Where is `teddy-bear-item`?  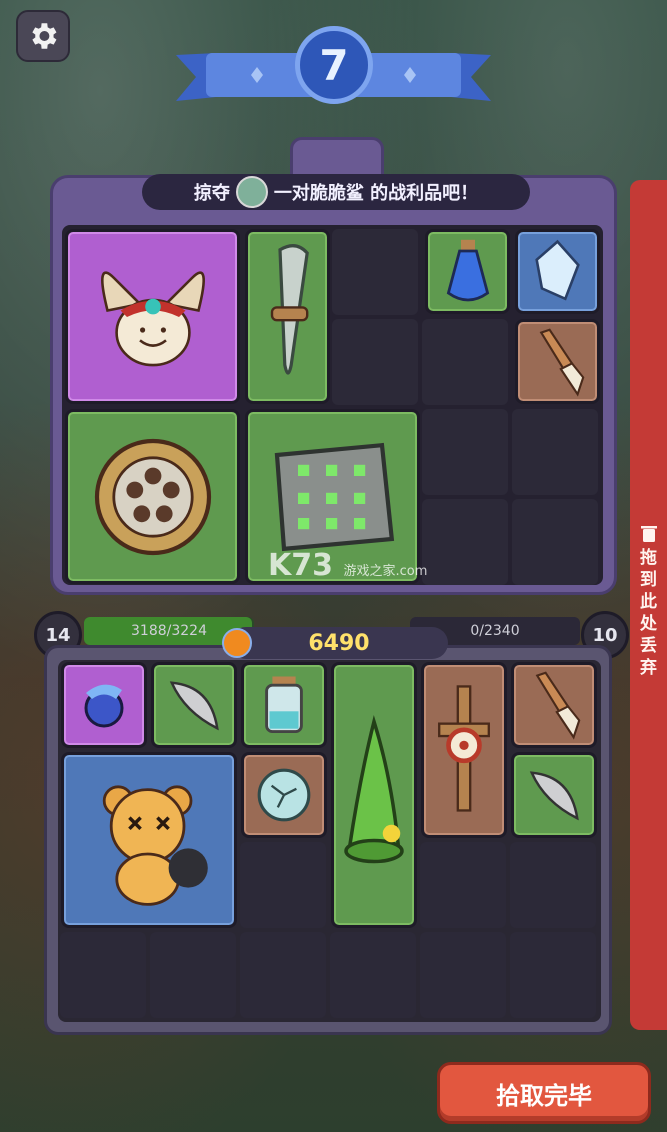 teddy-bear-item is located at coordinates (149, 840).